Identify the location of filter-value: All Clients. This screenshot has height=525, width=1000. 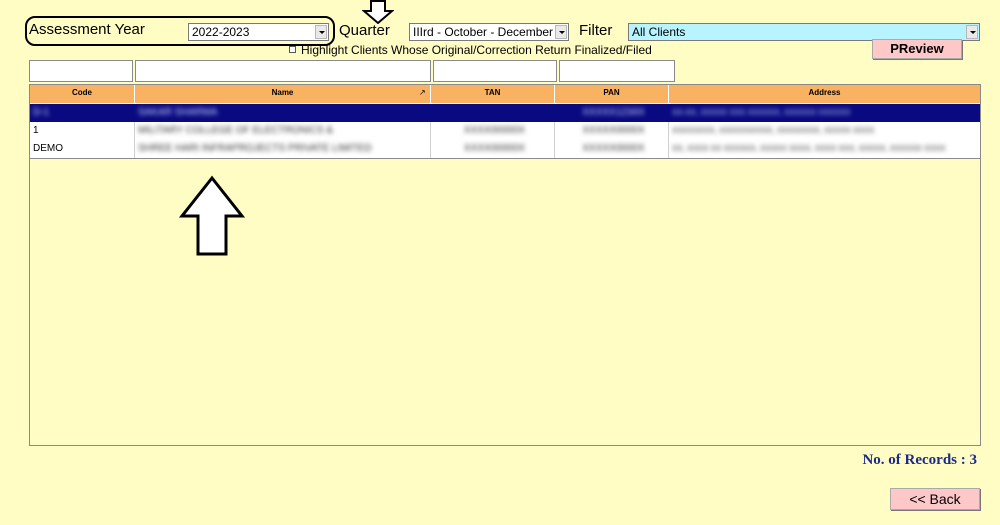
(659, 32).